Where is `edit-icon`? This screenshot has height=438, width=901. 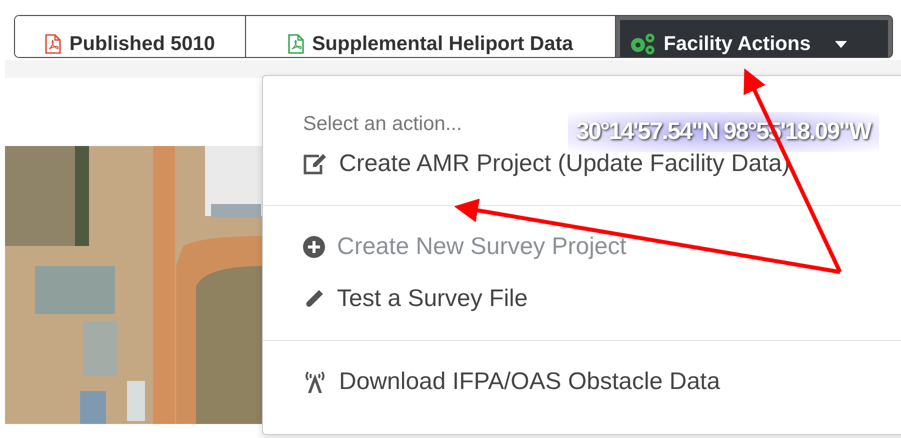
edit-icon is located at coordinates (315, 164).